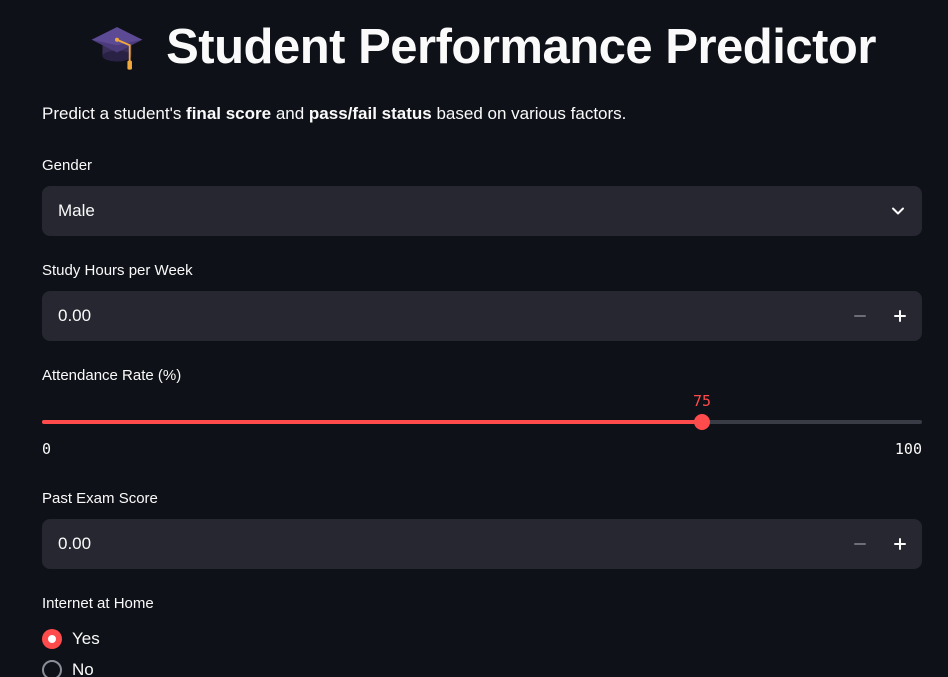 Image resolution: width=948 pixels, height=677 pixels. I want to click on attendance-slider-value: 75, so click(702, 401).